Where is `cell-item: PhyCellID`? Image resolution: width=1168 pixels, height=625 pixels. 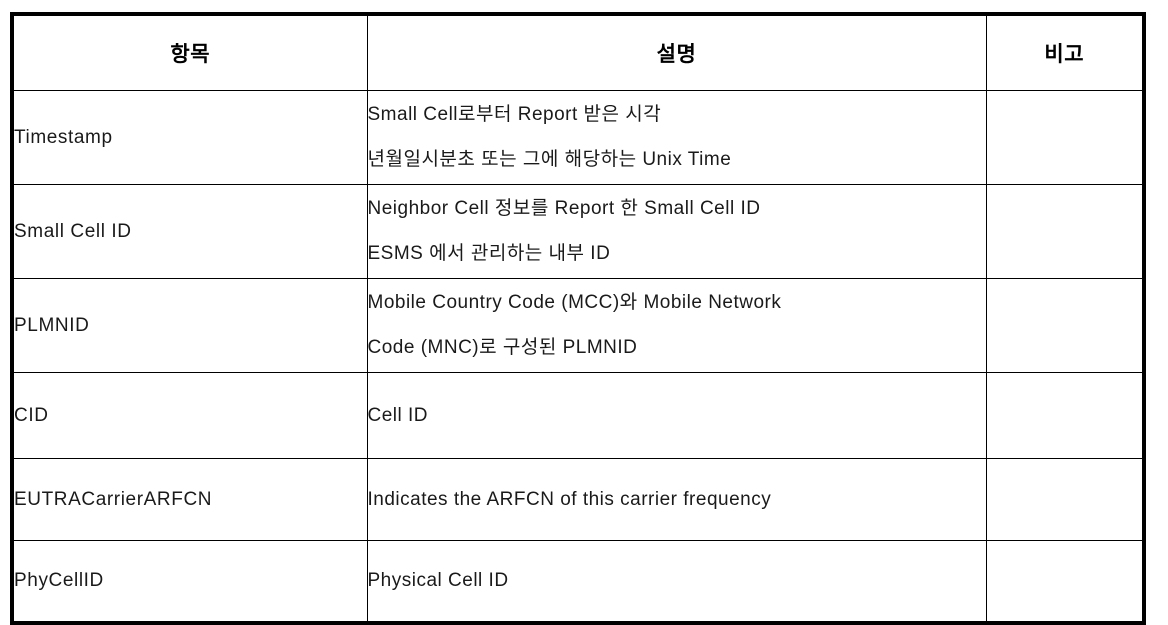 cell-item: PhyCellID is located at coordinates (189, 582).